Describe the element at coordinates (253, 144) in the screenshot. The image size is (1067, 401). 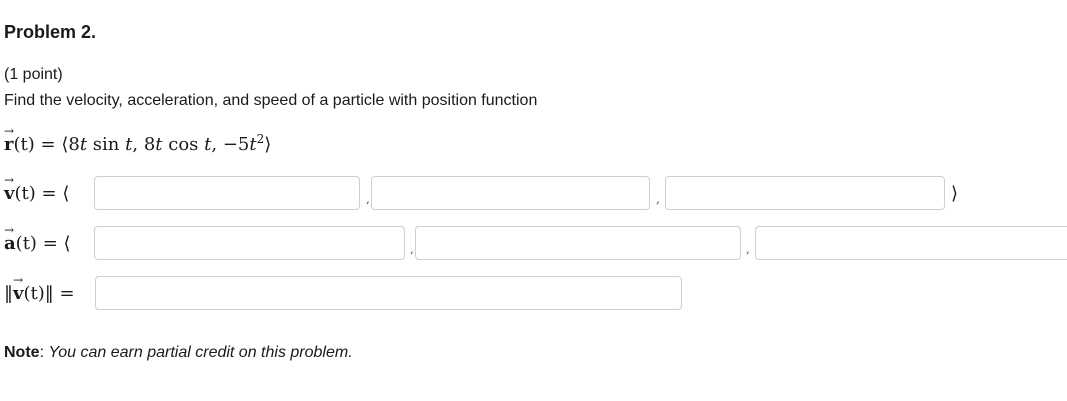
I see `position-c3-var: t` at that location.